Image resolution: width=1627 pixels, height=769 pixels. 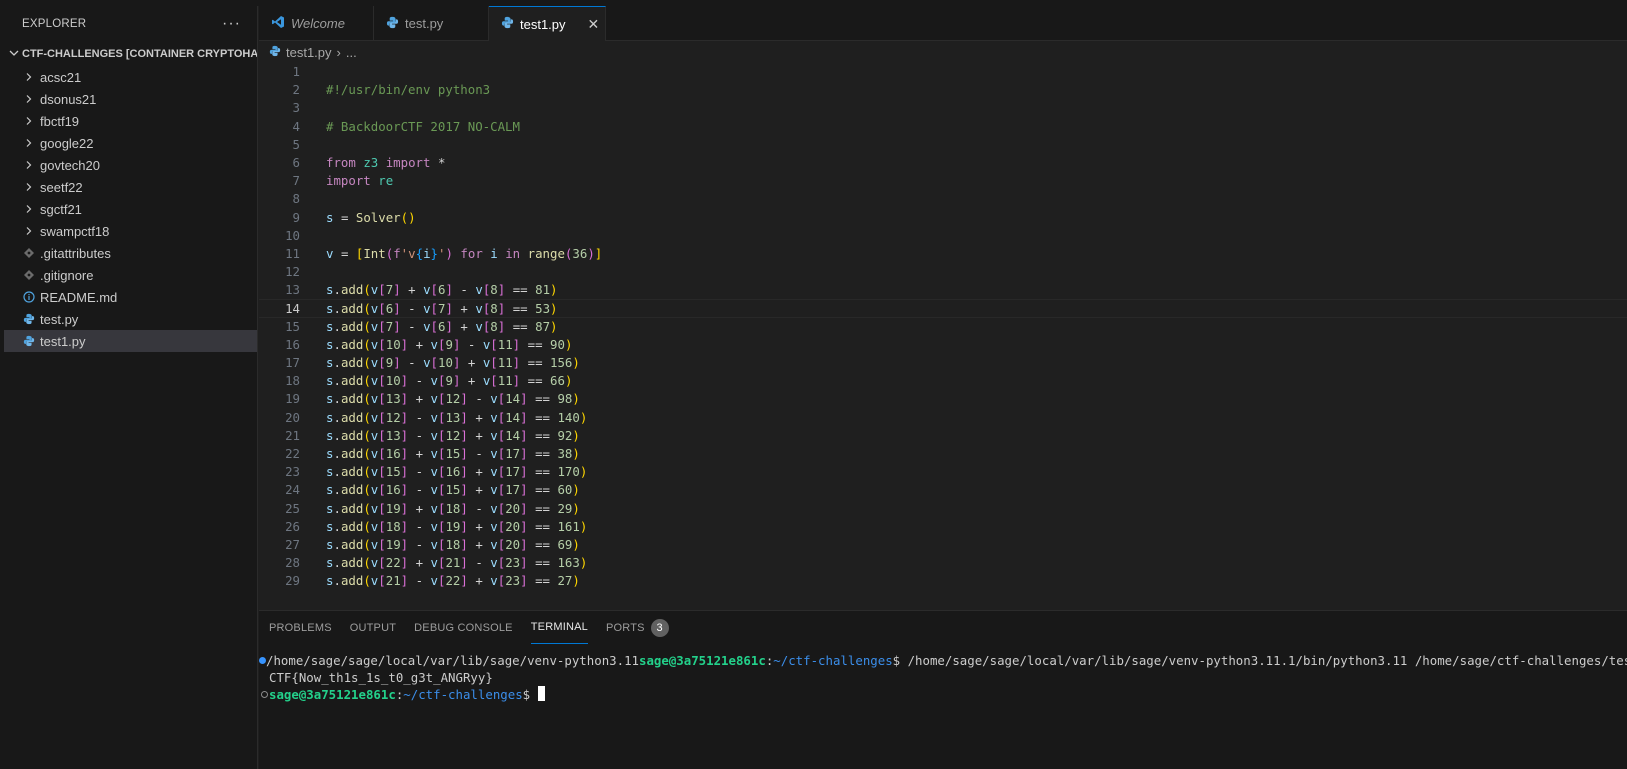 I want to click on tab-test1-py: test1.py ✕, so click(x=547, y=23).